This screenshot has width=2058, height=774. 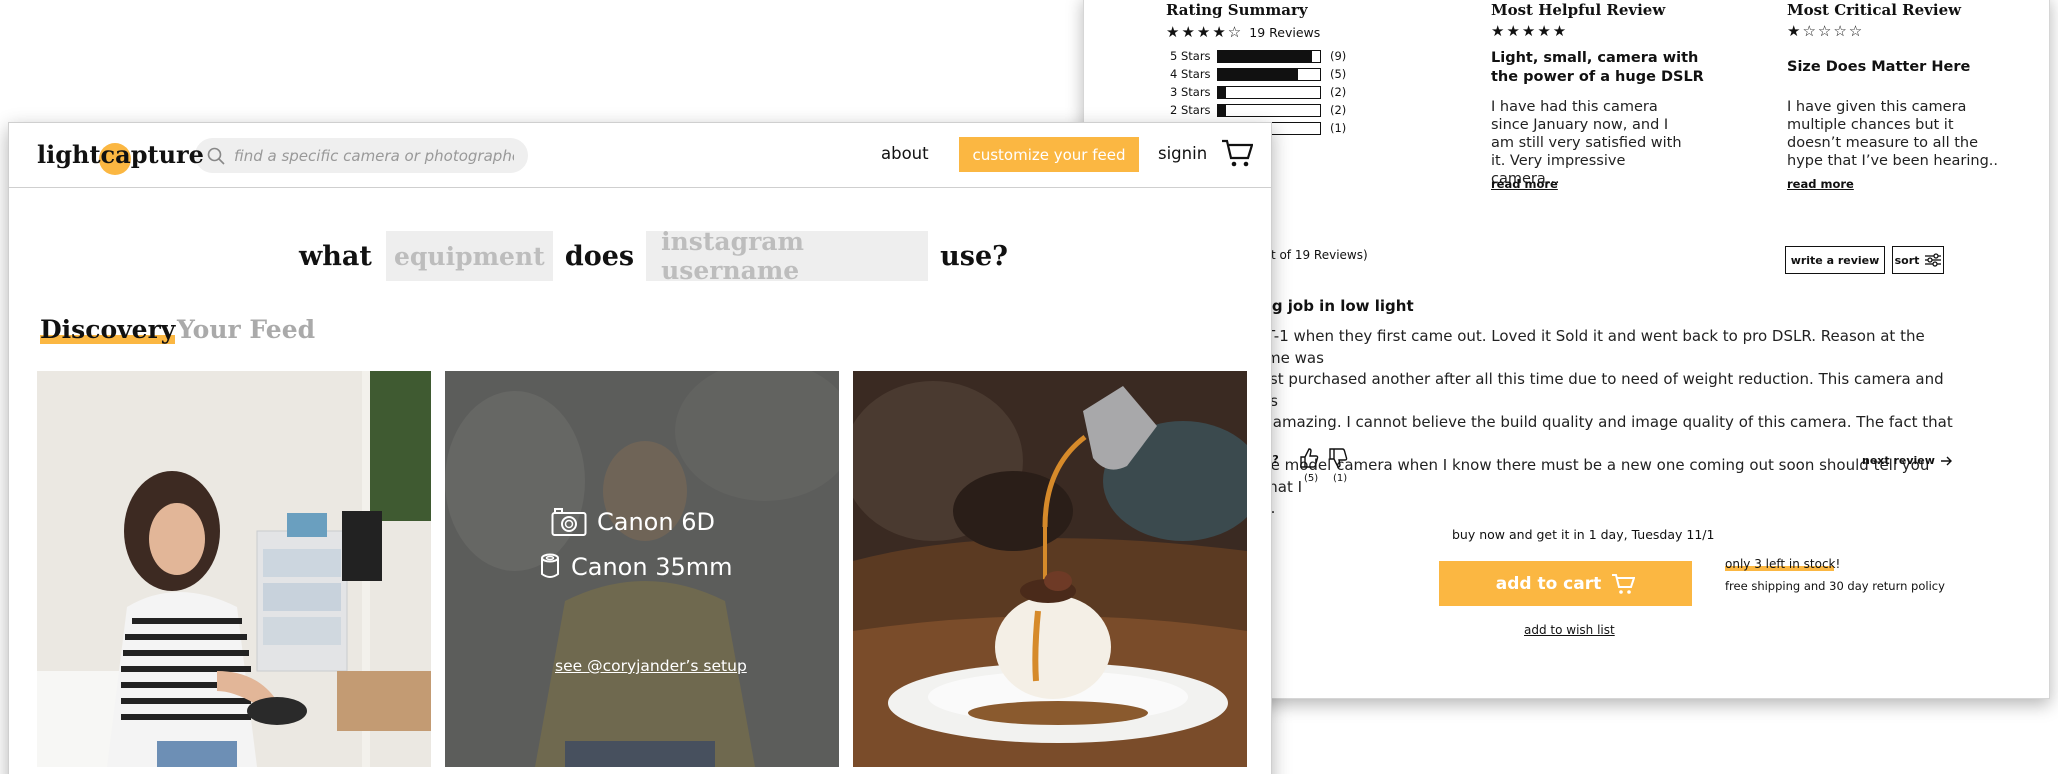 What do you see at coordinates (1335, 306) in the screenshot?
I see `review-title: ing job in low light` at bounding box center [1335, 306].